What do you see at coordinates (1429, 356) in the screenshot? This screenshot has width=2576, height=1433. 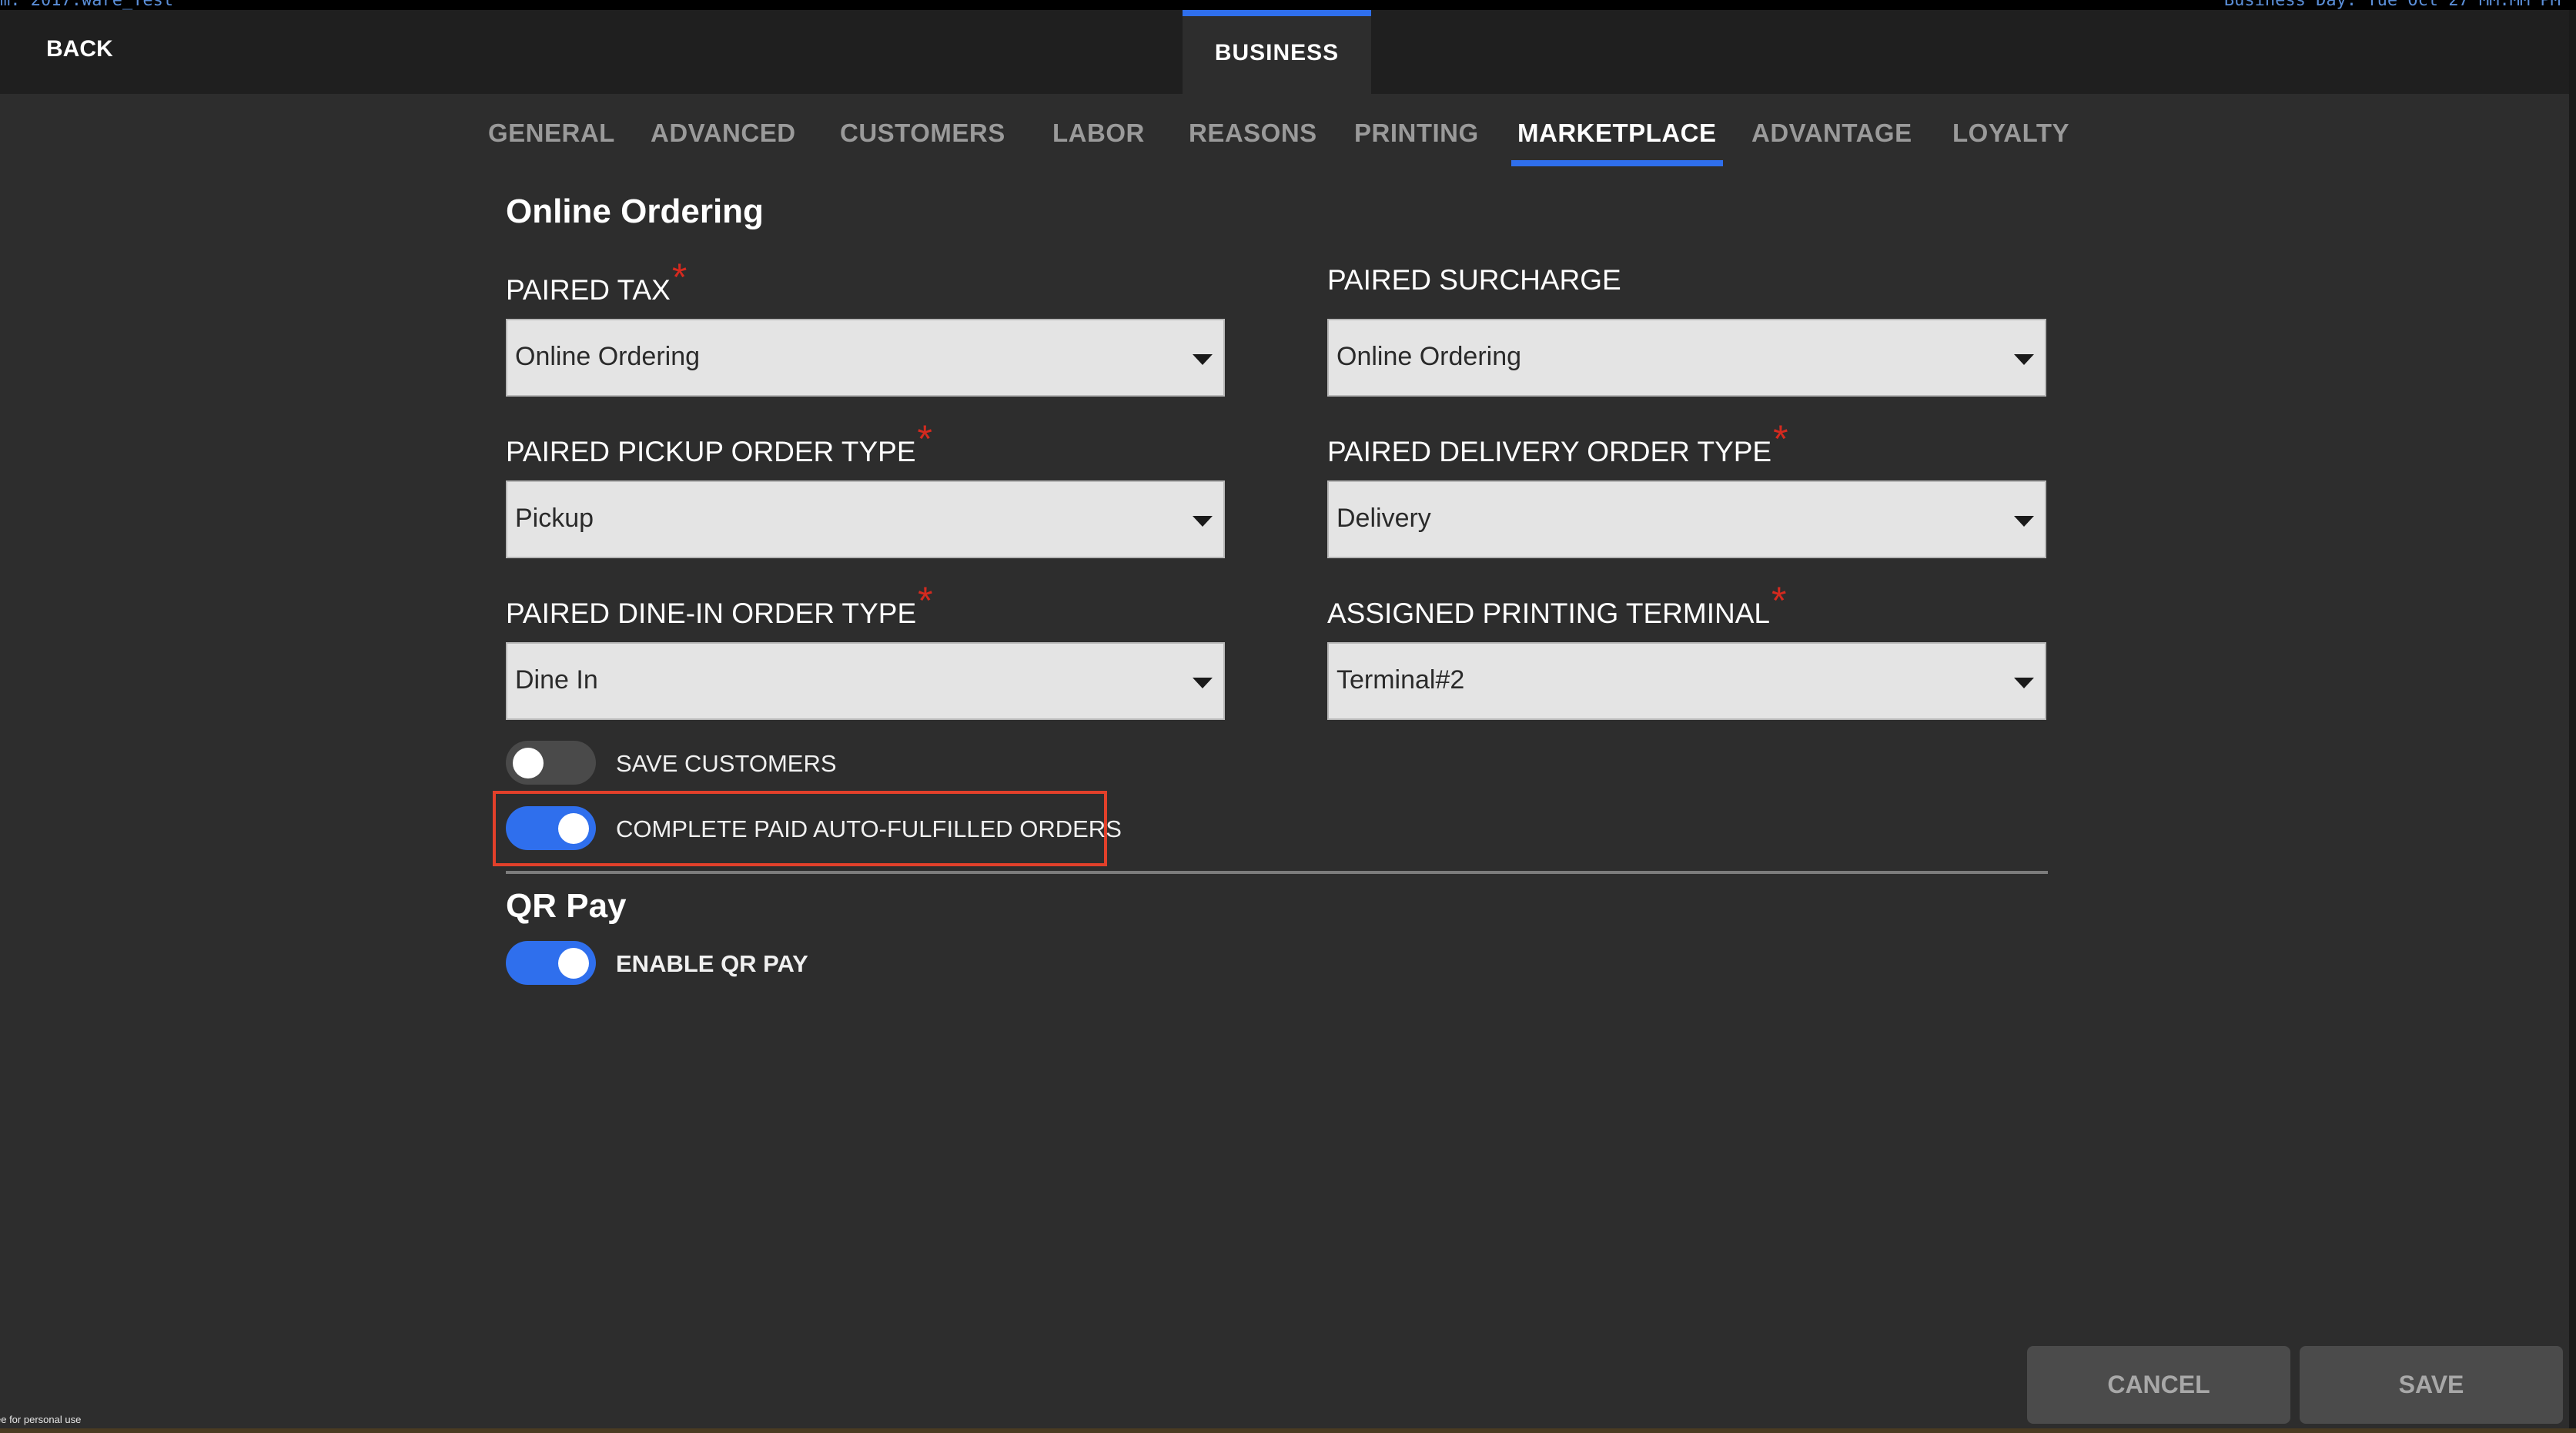 I see `paired-surcharge-value: Online Ordering` at bounding box center [1429, 356].